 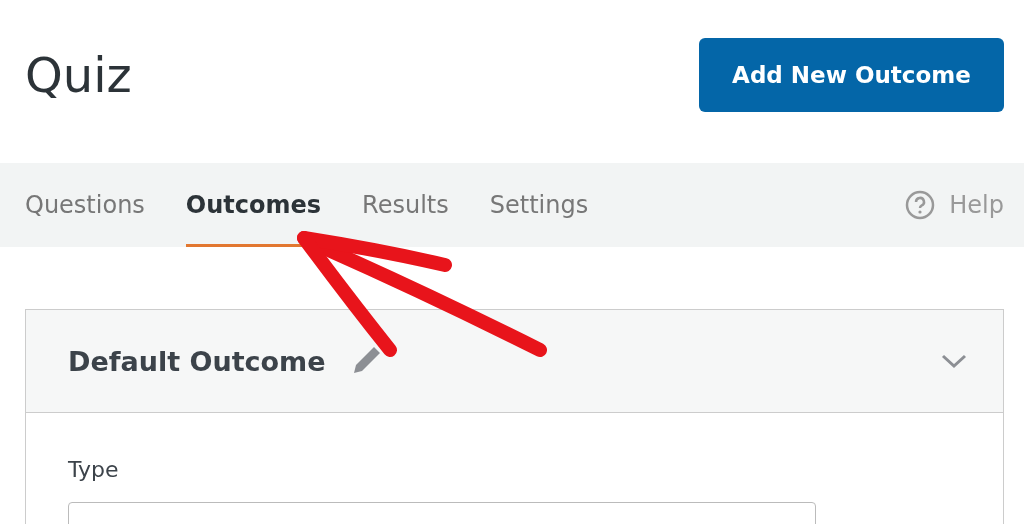 What do you see at coordinates (85, 205) in the screenshot?
I see `tab: Questions` at bounding box center [85, 205].